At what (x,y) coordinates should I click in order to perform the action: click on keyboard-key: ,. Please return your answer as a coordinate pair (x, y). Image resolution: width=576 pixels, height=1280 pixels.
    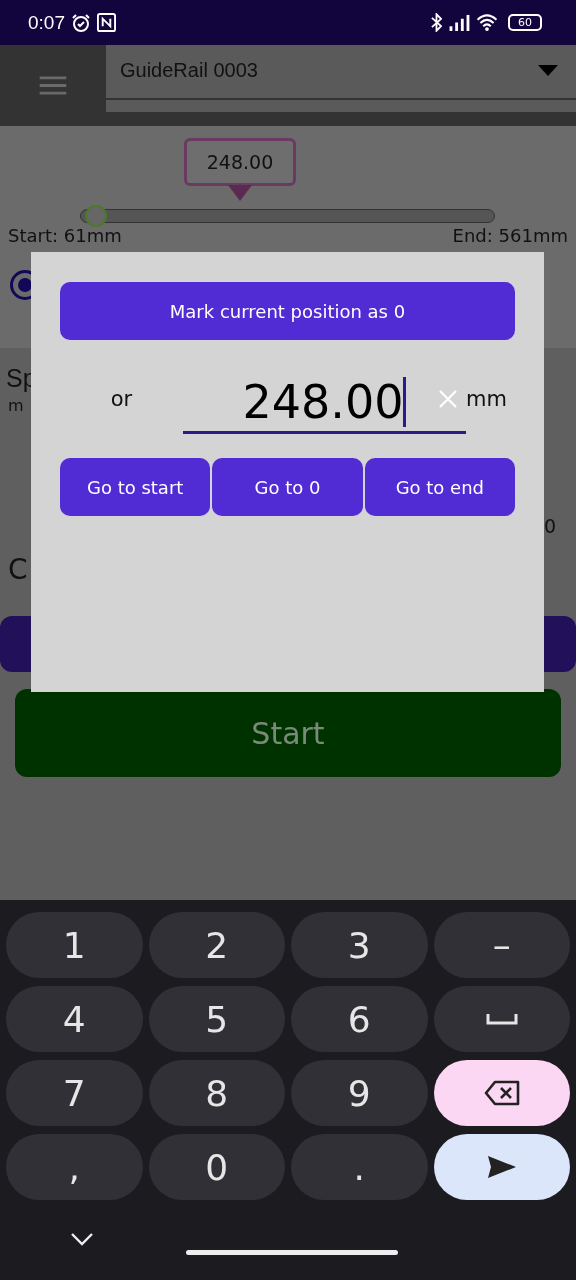
    Looking at the image, I should click on (74, 1167).